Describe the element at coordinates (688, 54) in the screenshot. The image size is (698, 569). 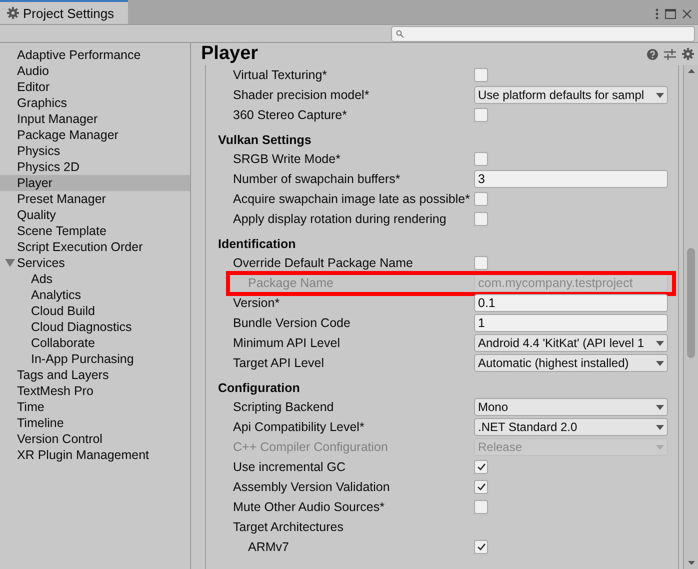
I see `settings-icon` at that location.